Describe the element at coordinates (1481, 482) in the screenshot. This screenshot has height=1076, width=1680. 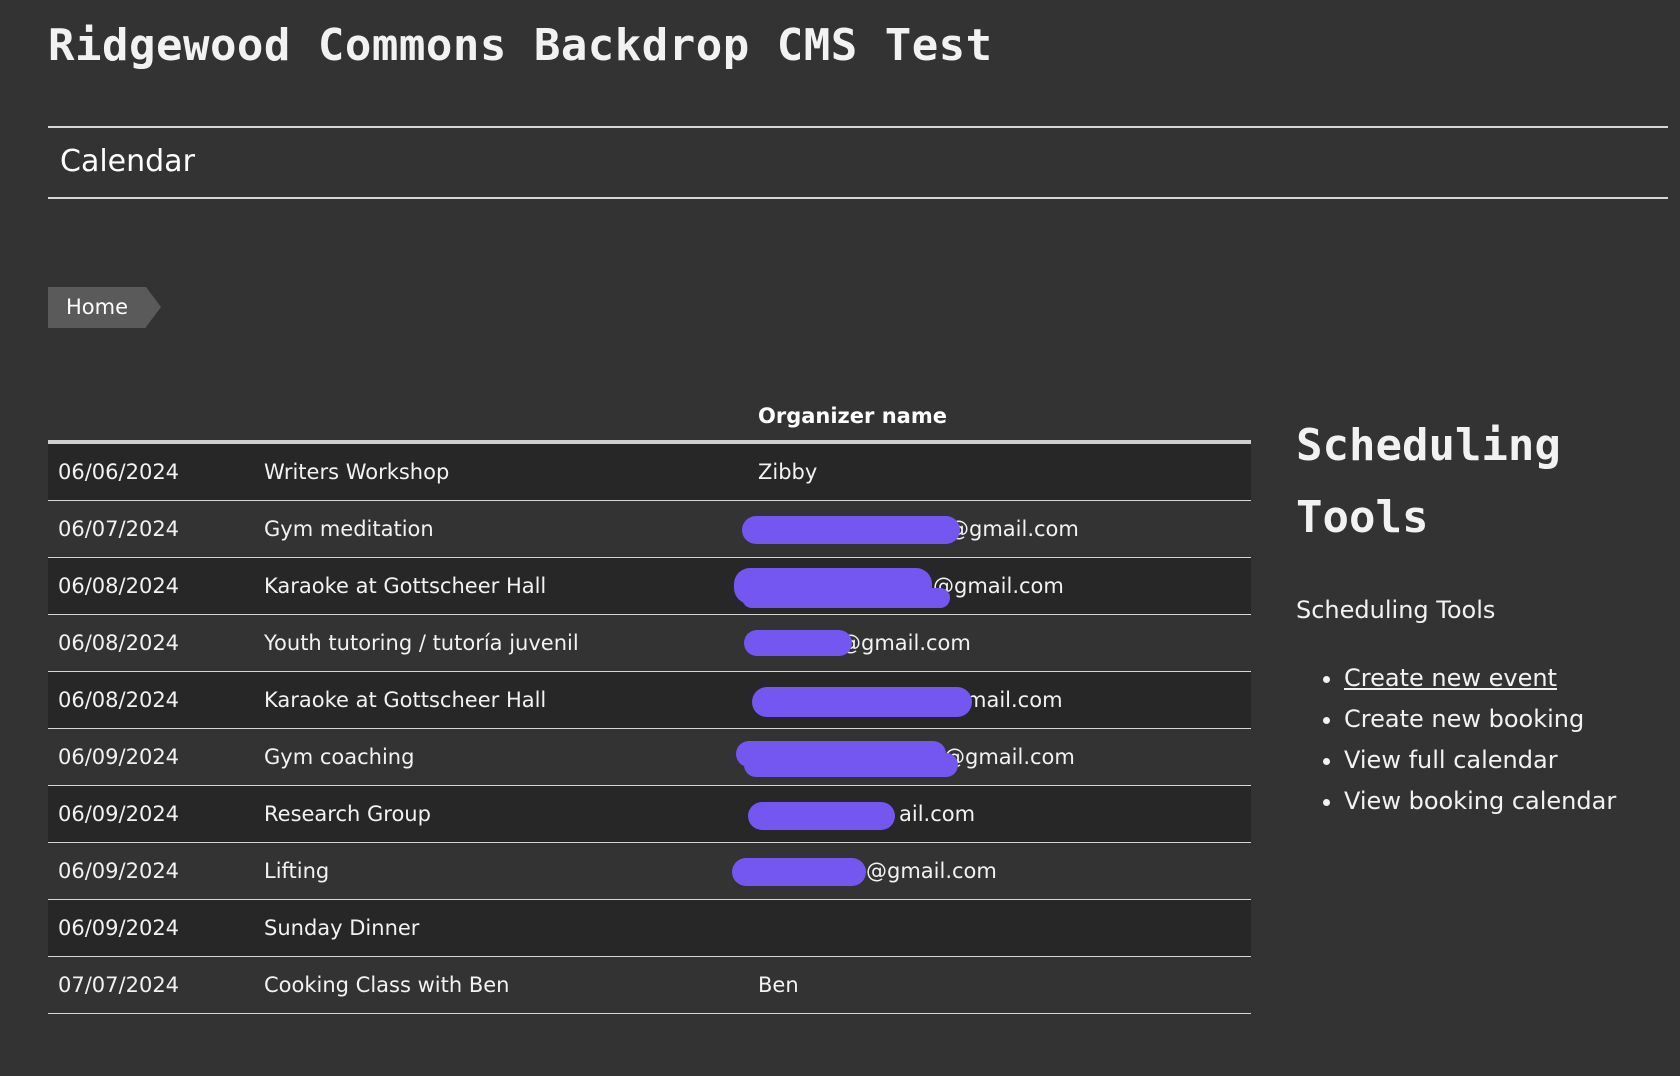
I see `sidebar-heading: Scheduling Tools` at that location.